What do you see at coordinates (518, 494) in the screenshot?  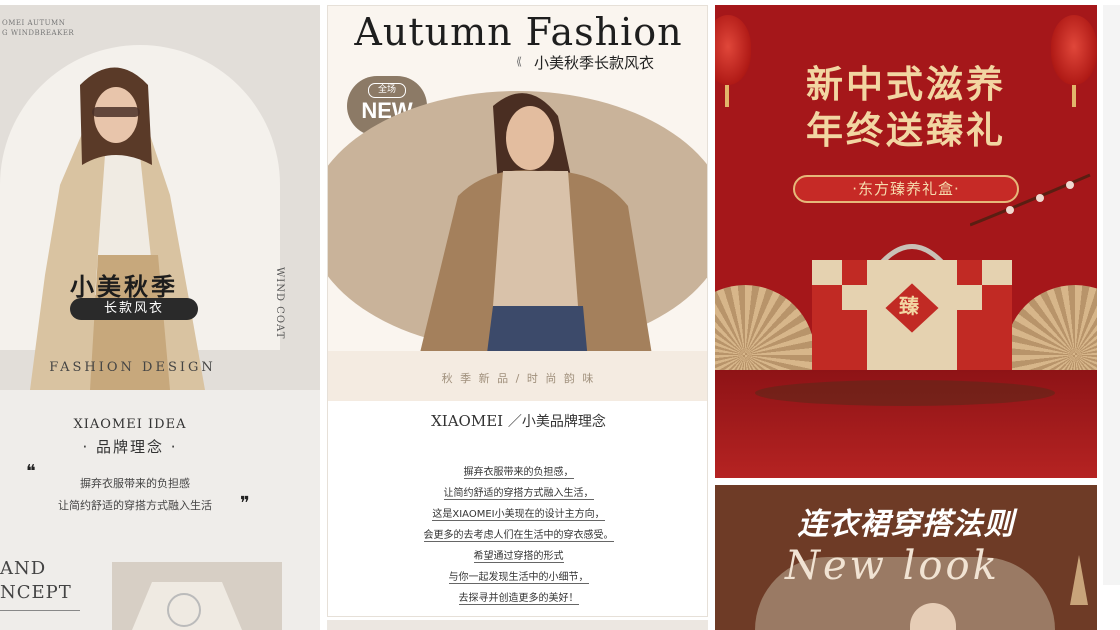 I see `body-line: 让简约舒适的穿搭方式融入生活，` at bounding box center [518, 494].